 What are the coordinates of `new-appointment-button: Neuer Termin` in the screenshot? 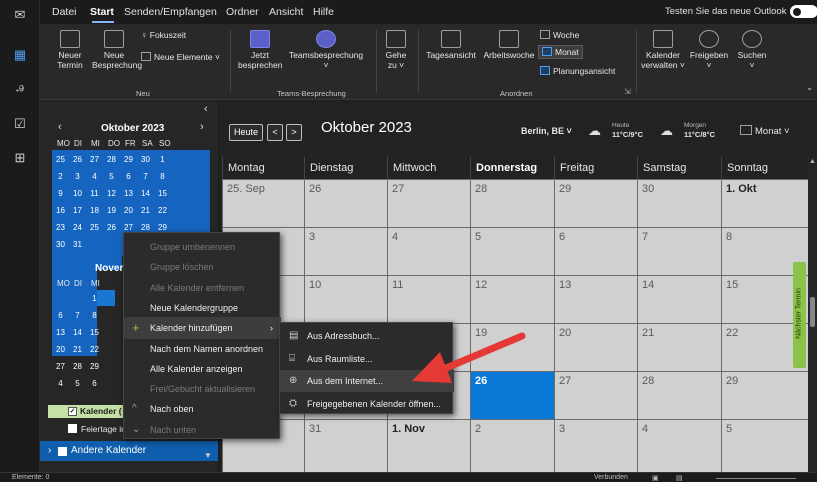 It's located at (70, 50).